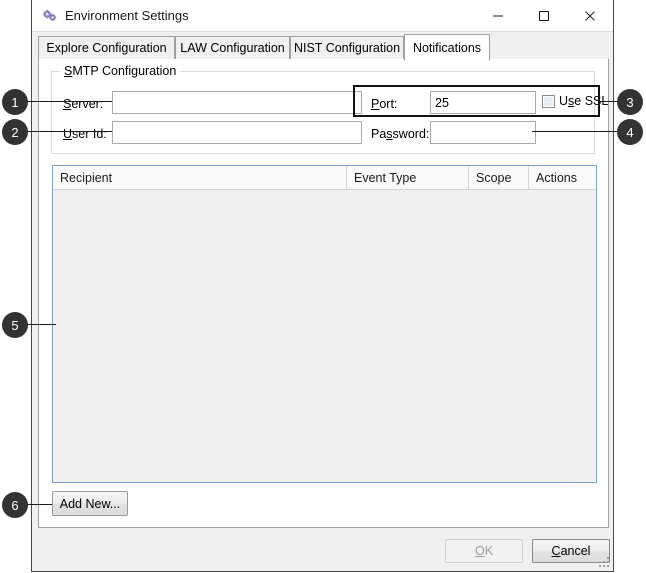 The width and height of the screenshot is (646, 573). What do you see at coordinates (120, 71) in the screenshot?
I see `smtp-group-title: SMTP Configuration` at bounding box center [120, 71].